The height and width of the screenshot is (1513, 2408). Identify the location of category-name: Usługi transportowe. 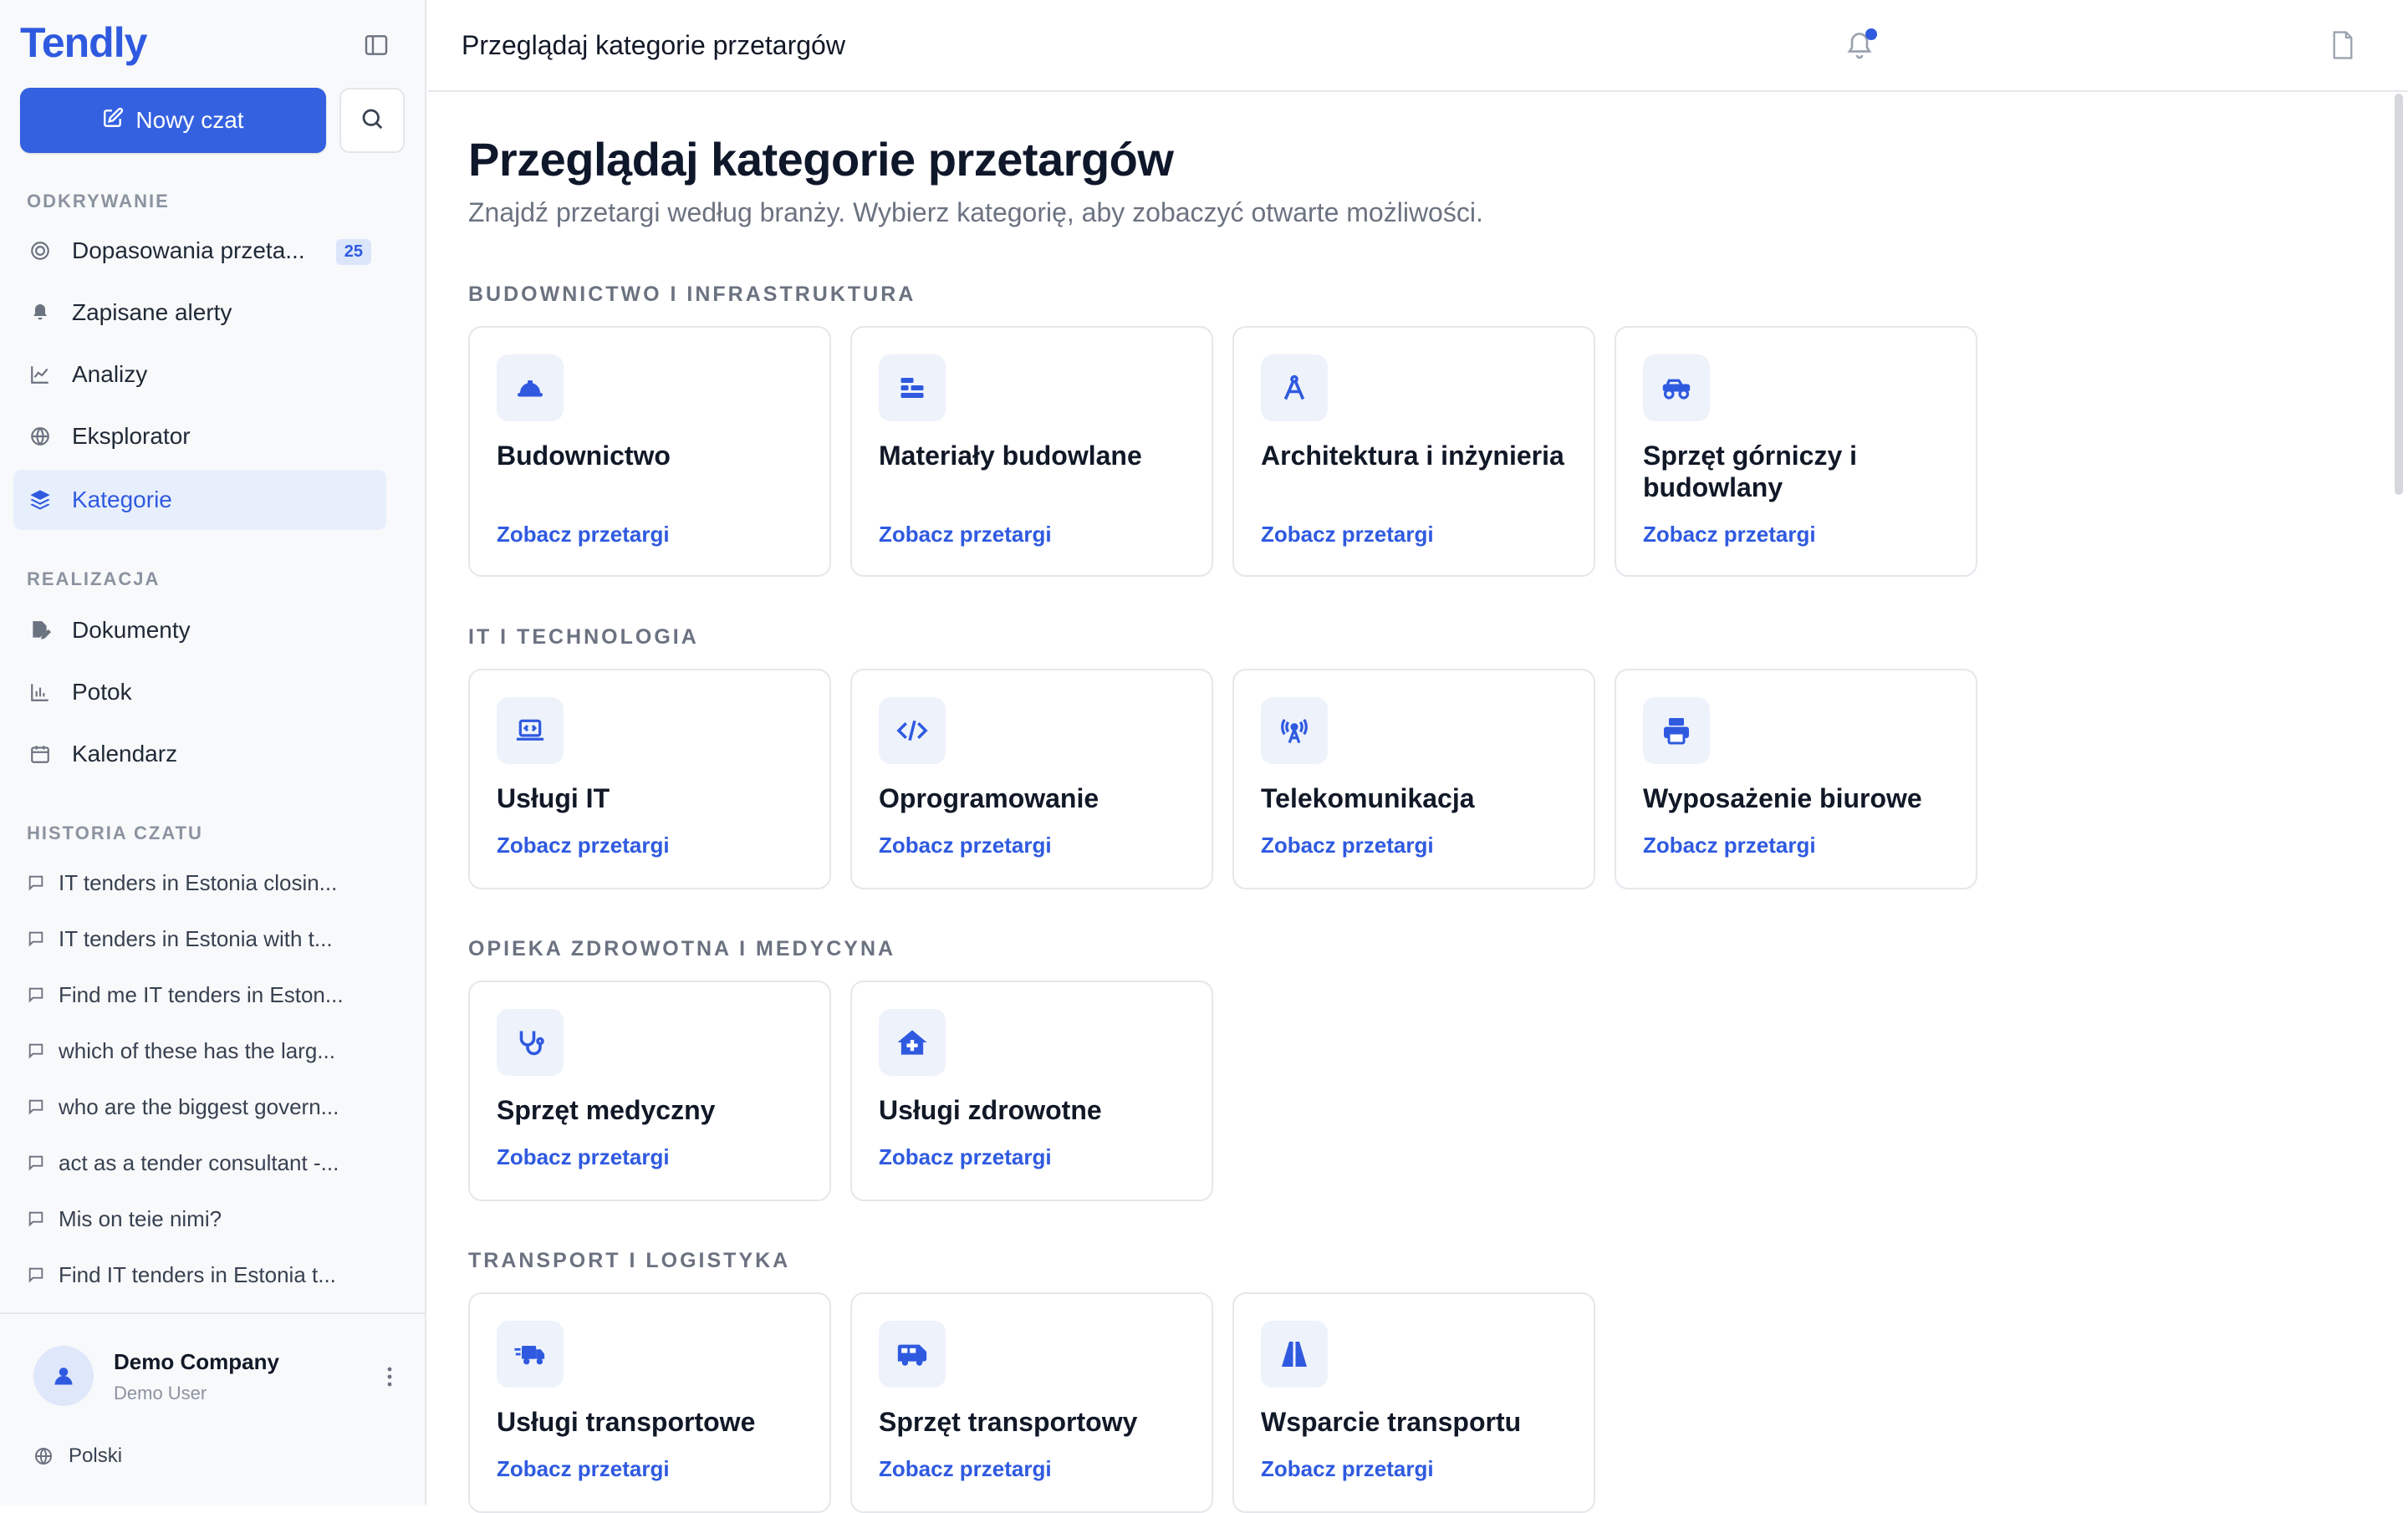
(627, 1422).